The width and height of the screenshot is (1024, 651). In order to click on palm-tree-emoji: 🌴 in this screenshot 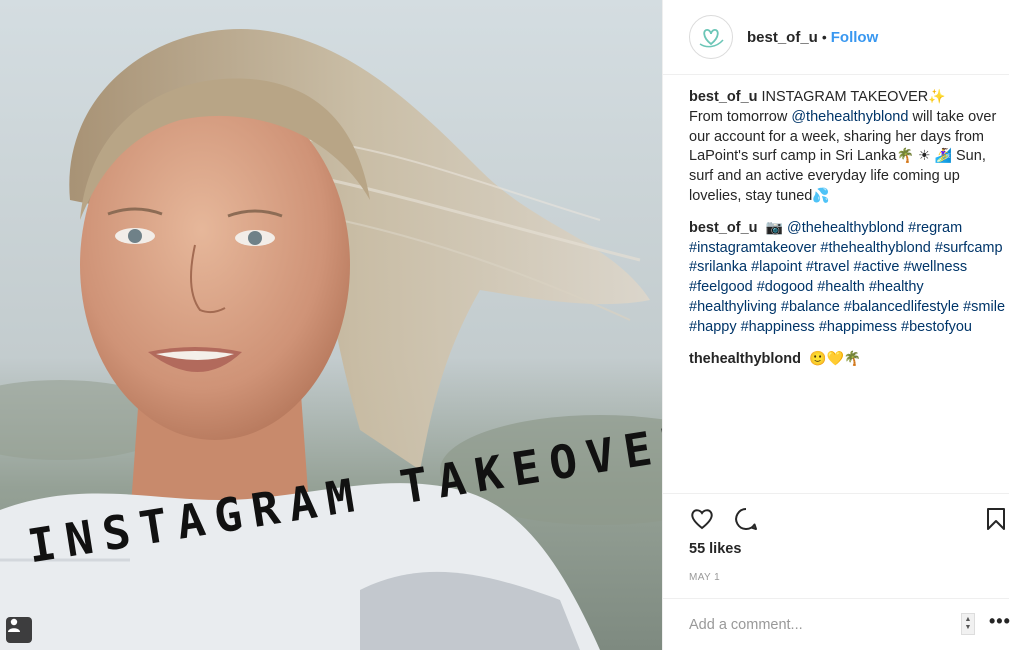, I will do `click(905, 156)`.